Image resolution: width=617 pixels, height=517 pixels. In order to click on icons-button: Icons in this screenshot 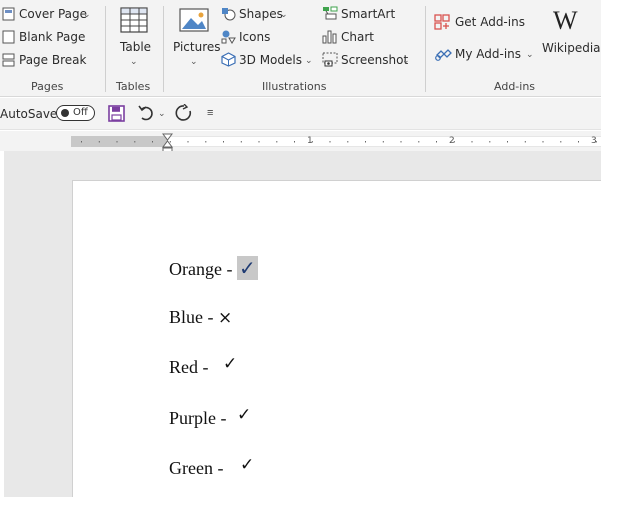, I will do `click(251, 37)`.